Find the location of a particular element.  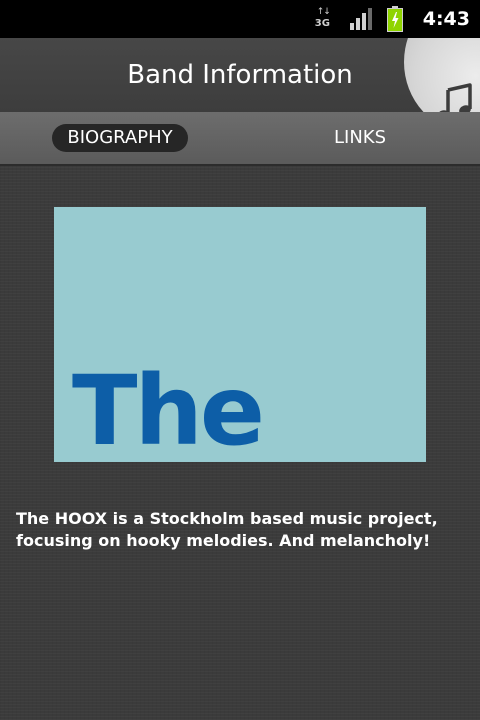

tab-bar: BIOGRAPHY LINKS is located at coordinates (240, 138).